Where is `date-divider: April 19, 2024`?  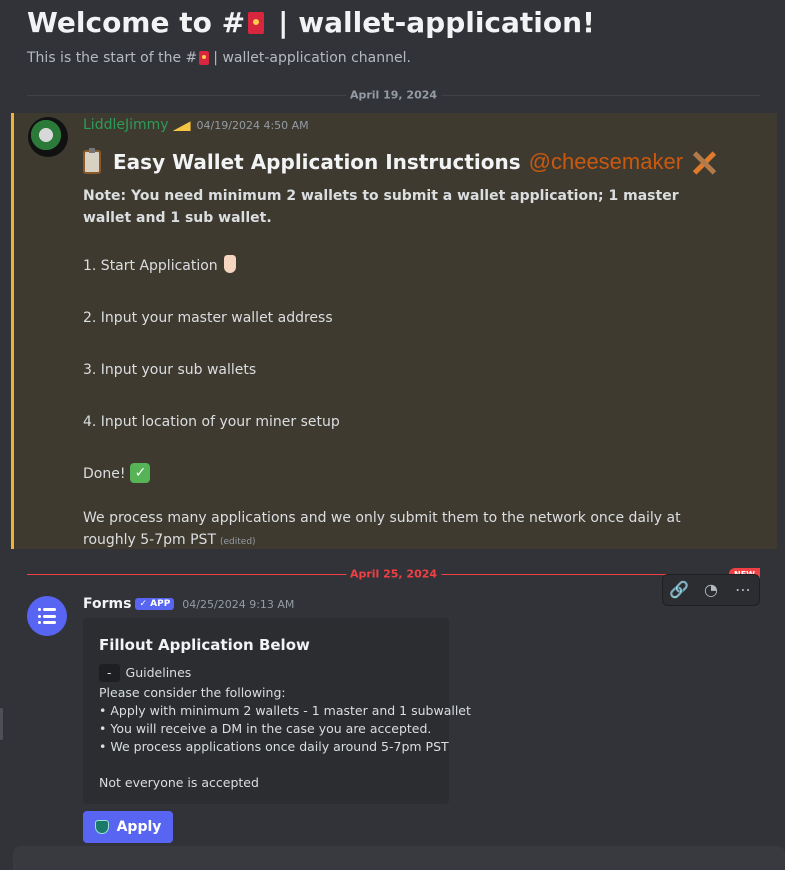 date-divider: April 19, 2024 is located at coordinates (393, 95).